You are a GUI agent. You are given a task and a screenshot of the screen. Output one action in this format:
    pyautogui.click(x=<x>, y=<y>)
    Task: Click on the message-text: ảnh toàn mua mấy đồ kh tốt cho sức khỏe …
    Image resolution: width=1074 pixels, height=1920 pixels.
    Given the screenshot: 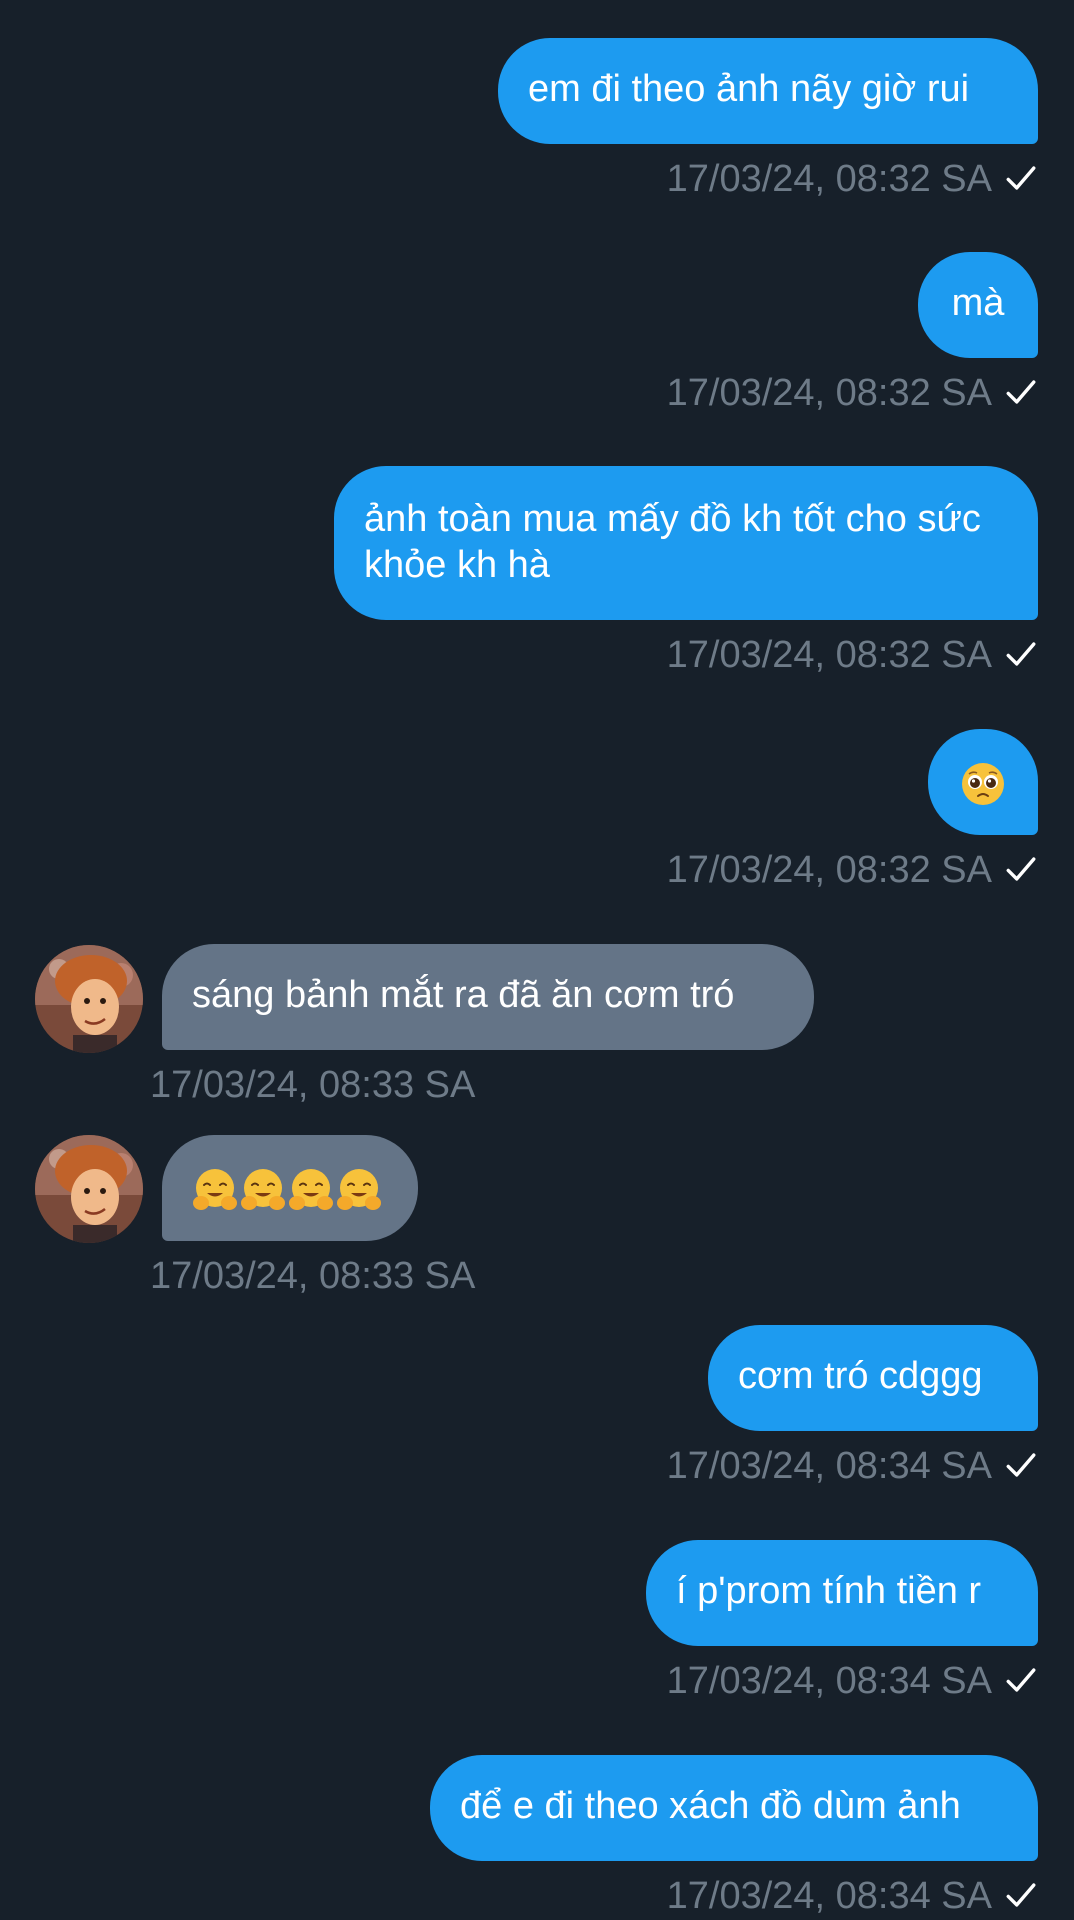 What is the action you would take?
    pyautogui.click(x=672, y=542)
    